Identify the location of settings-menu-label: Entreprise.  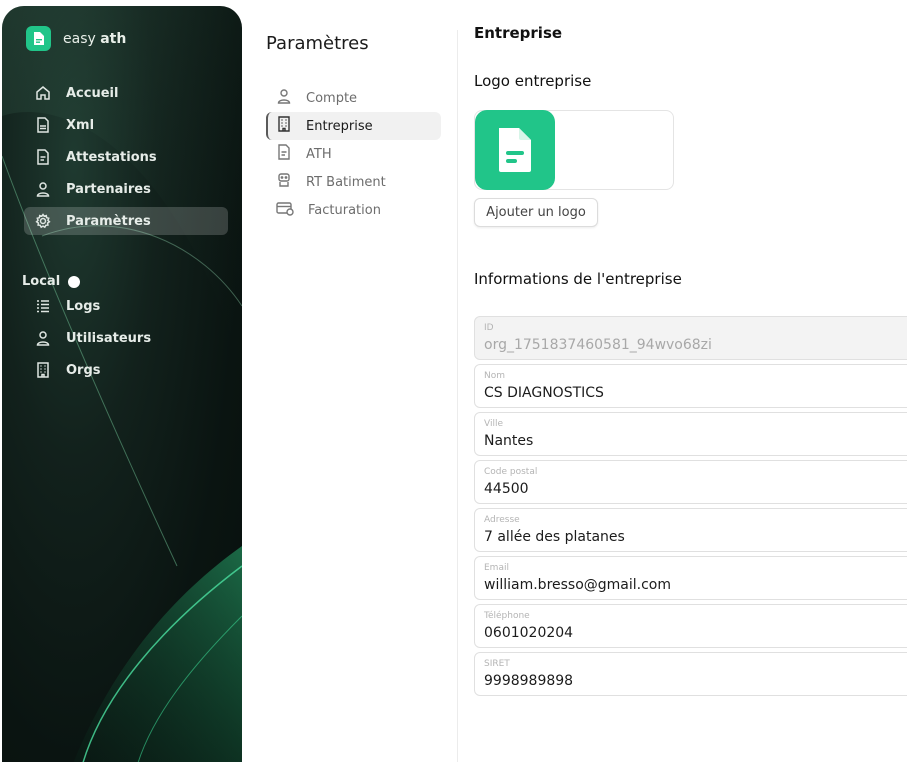
(339, 126).